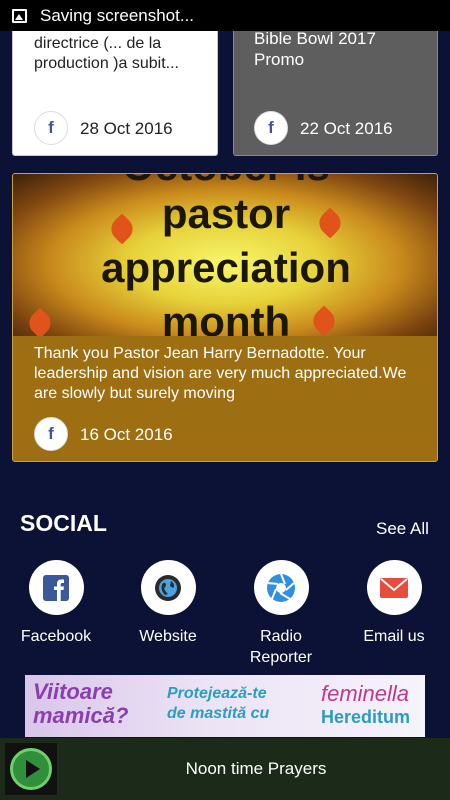 The height and width of the screenshot is (800, 450). What do you see at coordinates (402, 529) in the screenshot?
I see `see-all-link: See All` at bounding box center [402, 529].